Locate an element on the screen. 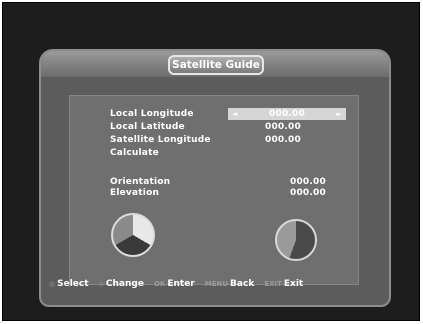 This screenshot has height=324, width=423. menu-key-icon: MENU is located at coordinates (216, 284).